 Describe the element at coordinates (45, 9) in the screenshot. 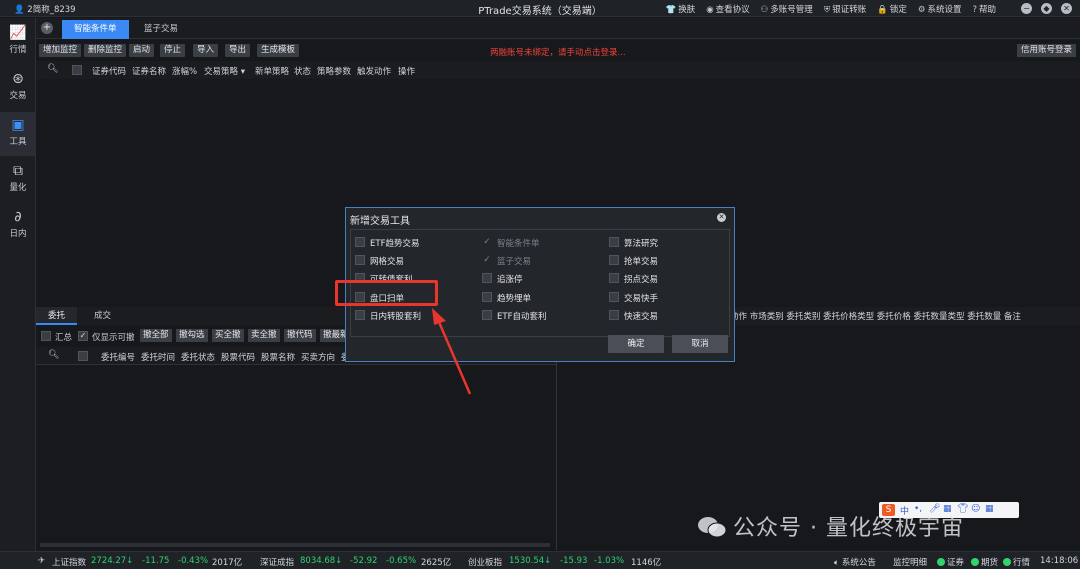

I see `user-label: 👤 2简称_8239` at that location.